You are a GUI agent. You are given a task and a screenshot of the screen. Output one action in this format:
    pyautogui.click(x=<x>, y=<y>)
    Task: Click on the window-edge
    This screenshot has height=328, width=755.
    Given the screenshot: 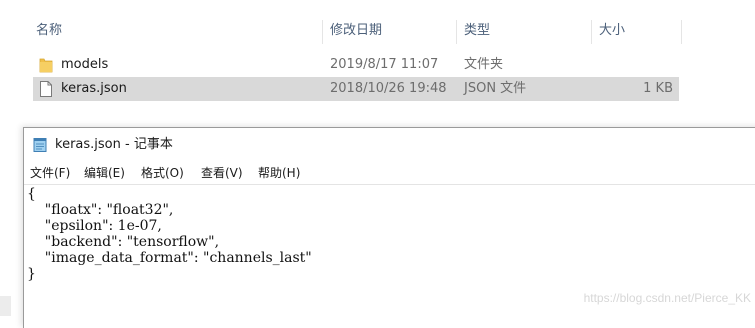 What is the action you would take?
    pyautogui.click(x=5, y=306)
    